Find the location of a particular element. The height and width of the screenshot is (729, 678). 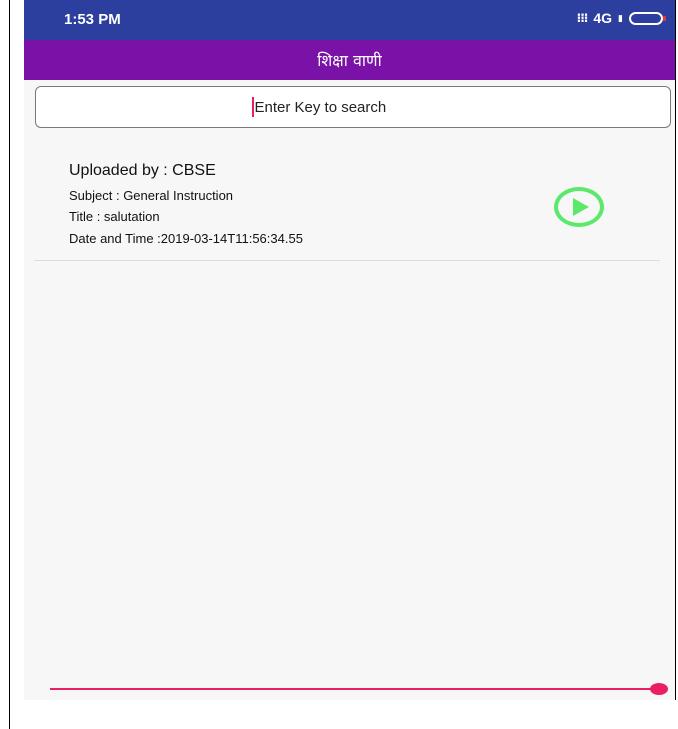

seekbar-track is located at coordinates (354, 689).